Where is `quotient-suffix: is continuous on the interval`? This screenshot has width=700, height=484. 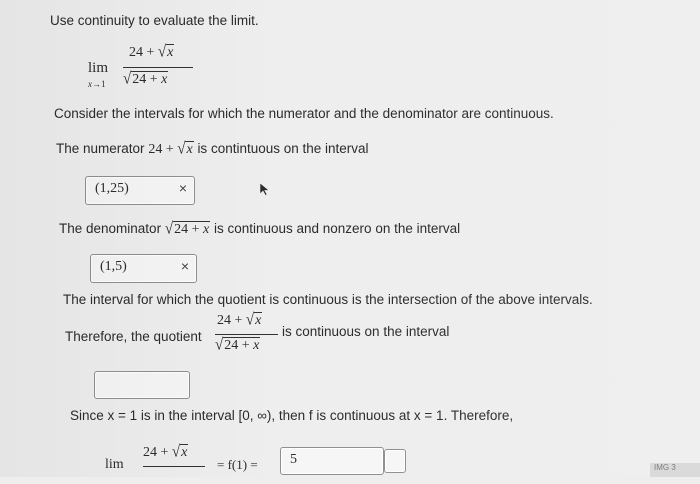
quotient-suffix: is continuous on the interval is located at coordinates (366, 331).